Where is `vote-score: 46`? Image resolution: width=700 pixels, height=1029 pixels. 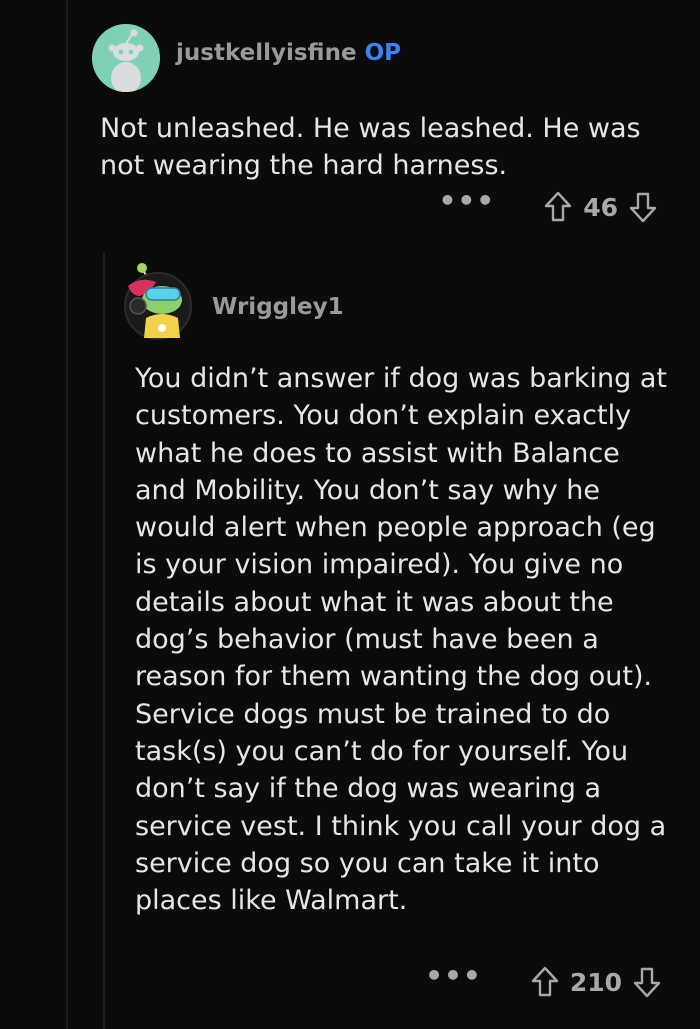
vote-score: 46 is located at coordinates (600, 207).